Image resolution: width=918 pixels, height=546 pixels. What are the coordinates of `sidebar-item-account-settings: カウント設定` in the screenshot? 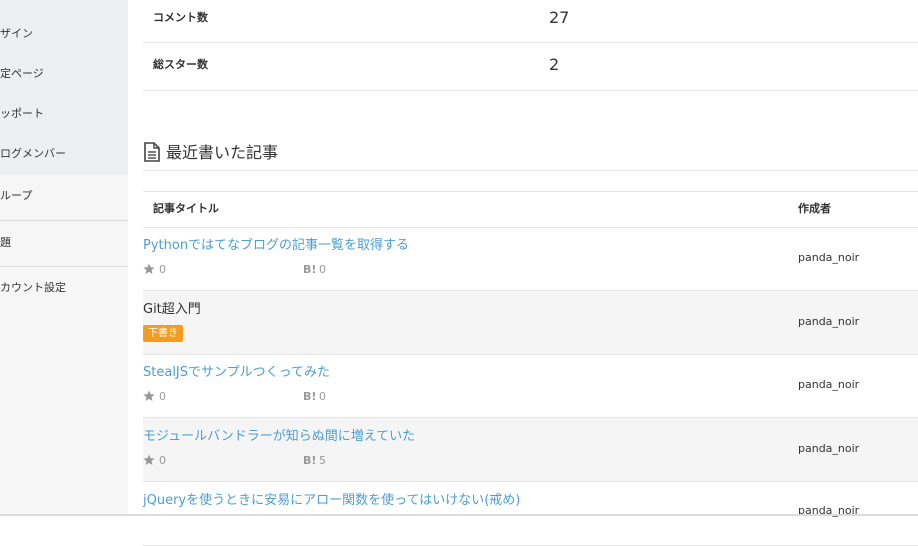 It's located at (64, 288).